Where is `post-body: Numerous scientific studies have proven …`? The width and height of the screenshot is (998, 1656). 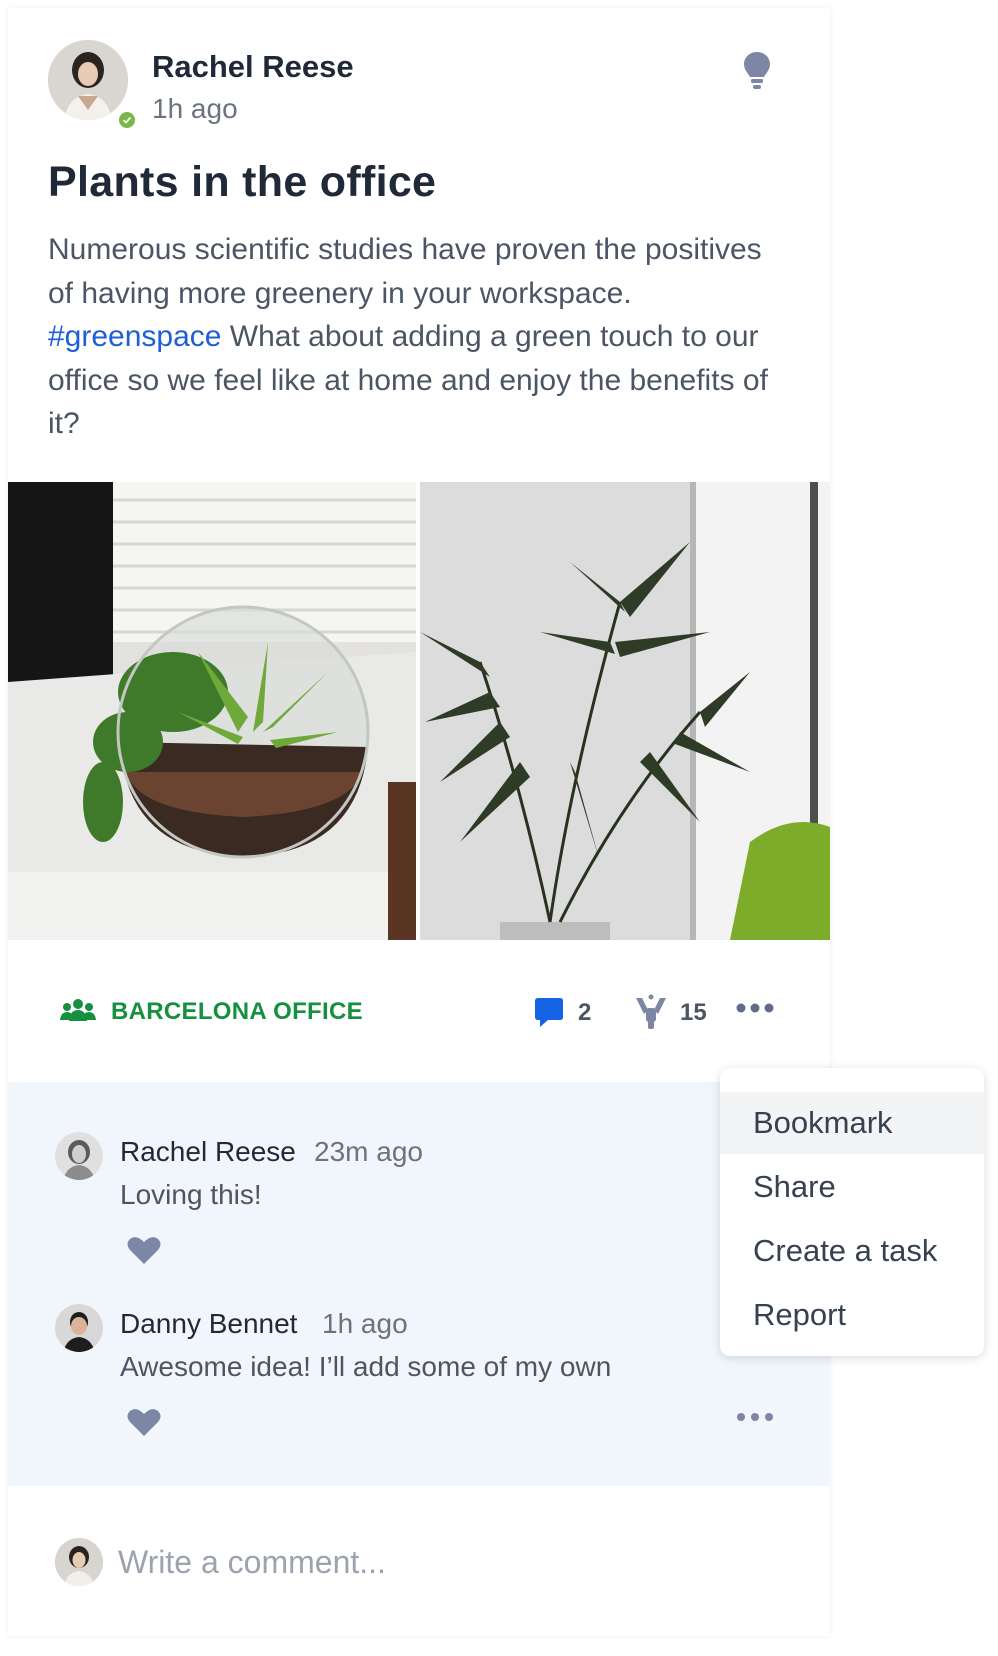
post-body: Numerous scientific studies have proven … is located at coordinates (418, 337).